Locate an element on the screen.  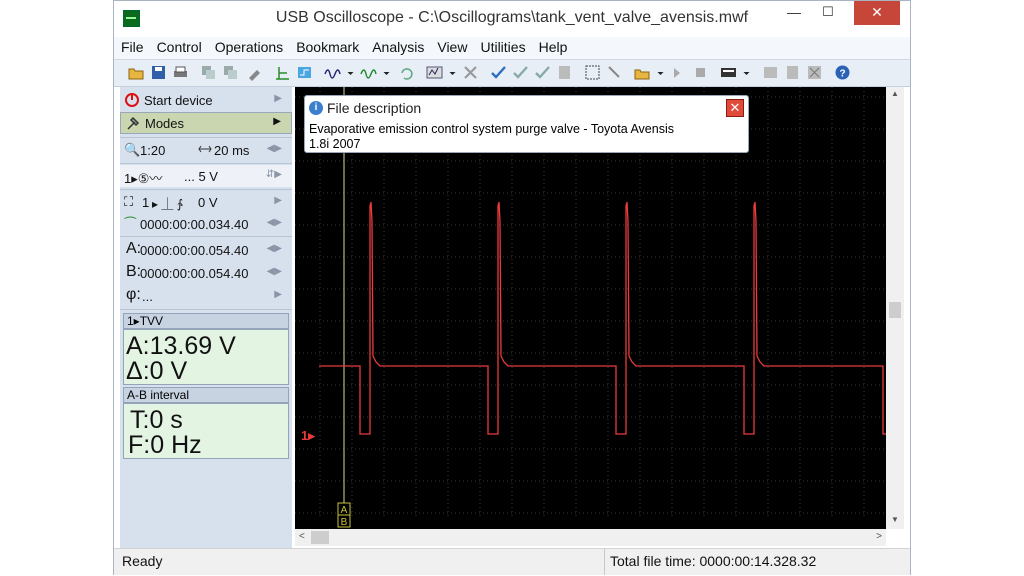
paste-icon is located at coordinates (230, 72).